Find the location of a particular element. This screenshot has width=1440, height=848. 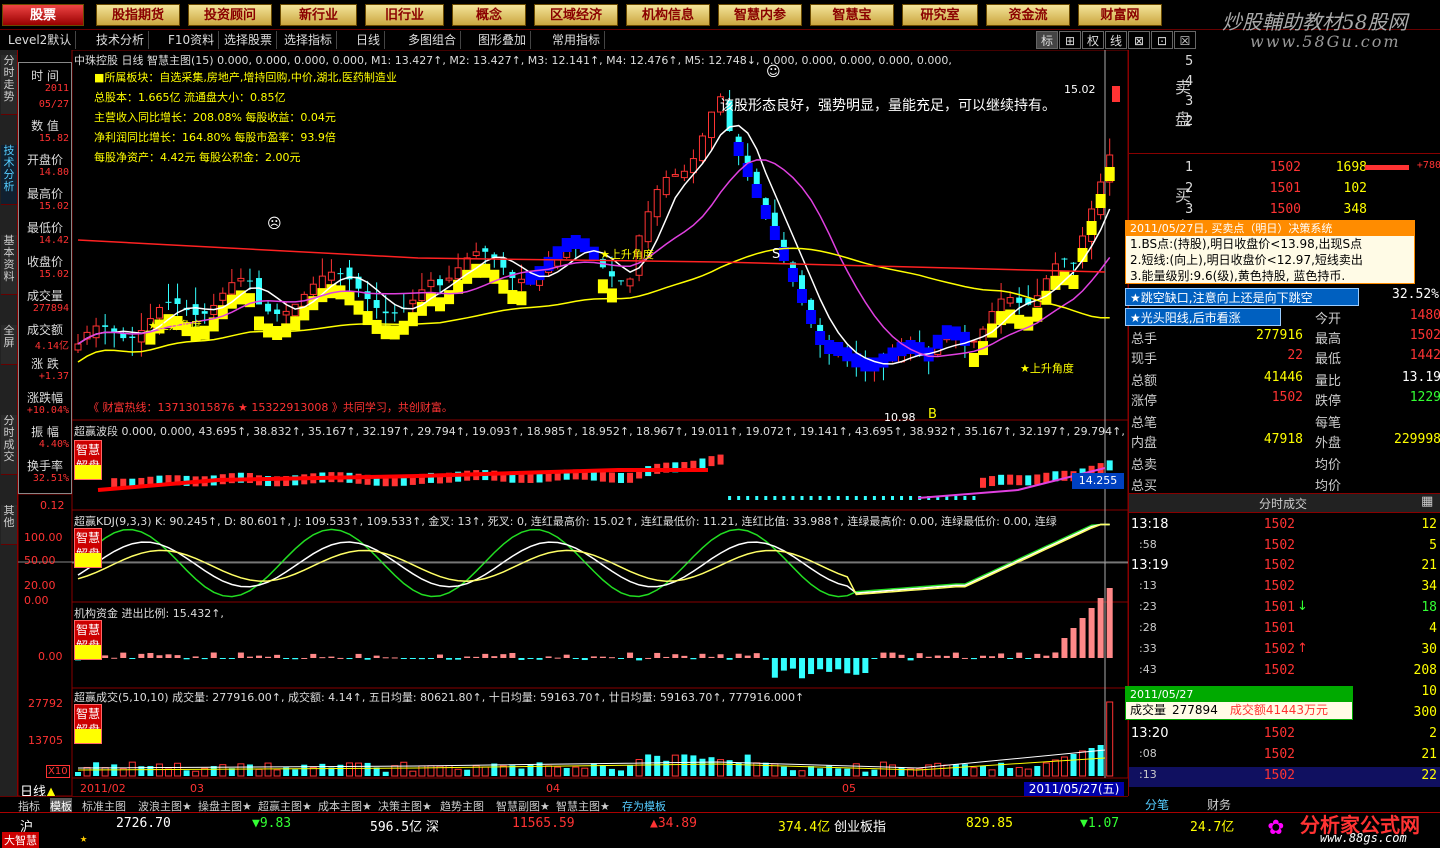

kdj-panel-tag: 智慧解盘 is located at coordinates (88, 548).